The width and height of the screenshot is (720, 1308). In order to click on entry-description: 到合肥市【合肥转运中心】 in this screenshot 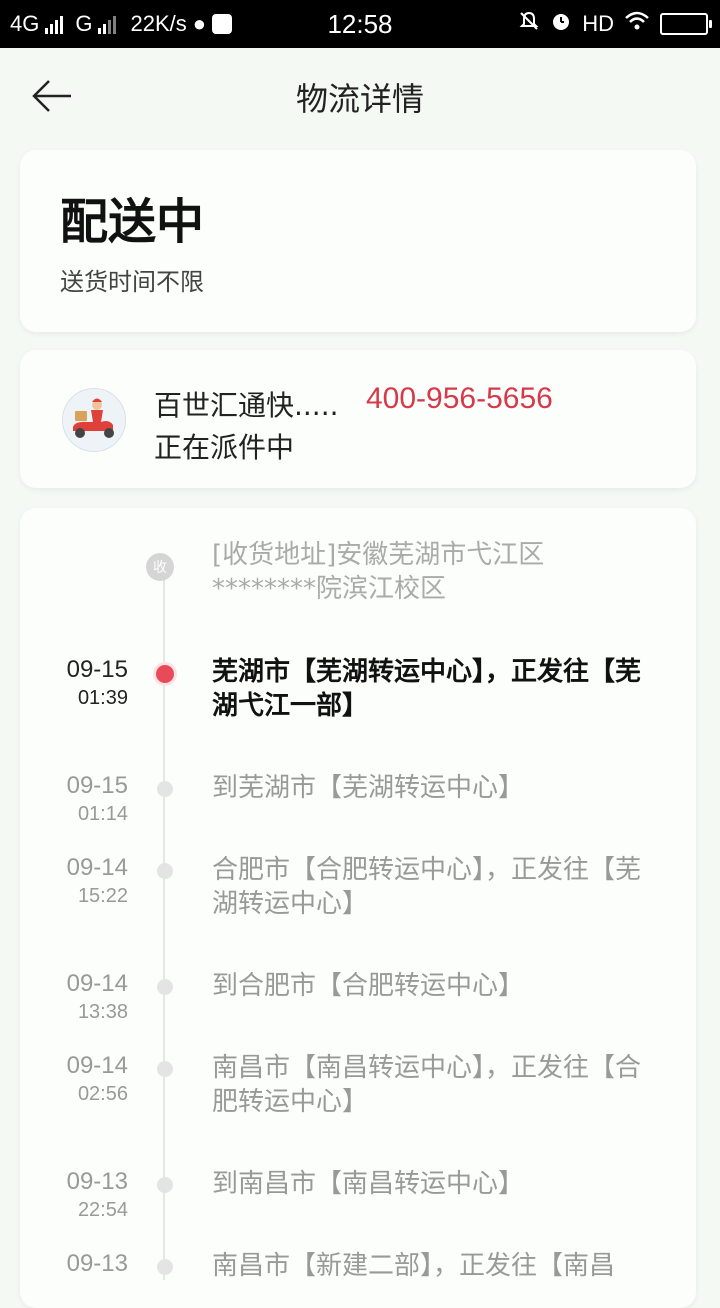, I will do `click(368, 986)`.